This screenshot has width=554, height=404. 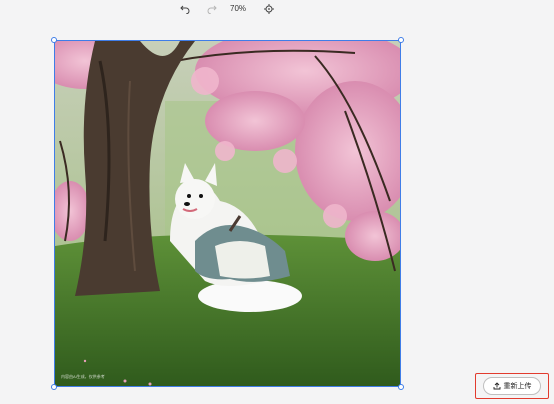 What do you see at coordinates (238, 9) in the screenshot?
I see `zoom-level: 70%` at bounding box center [238, 9].